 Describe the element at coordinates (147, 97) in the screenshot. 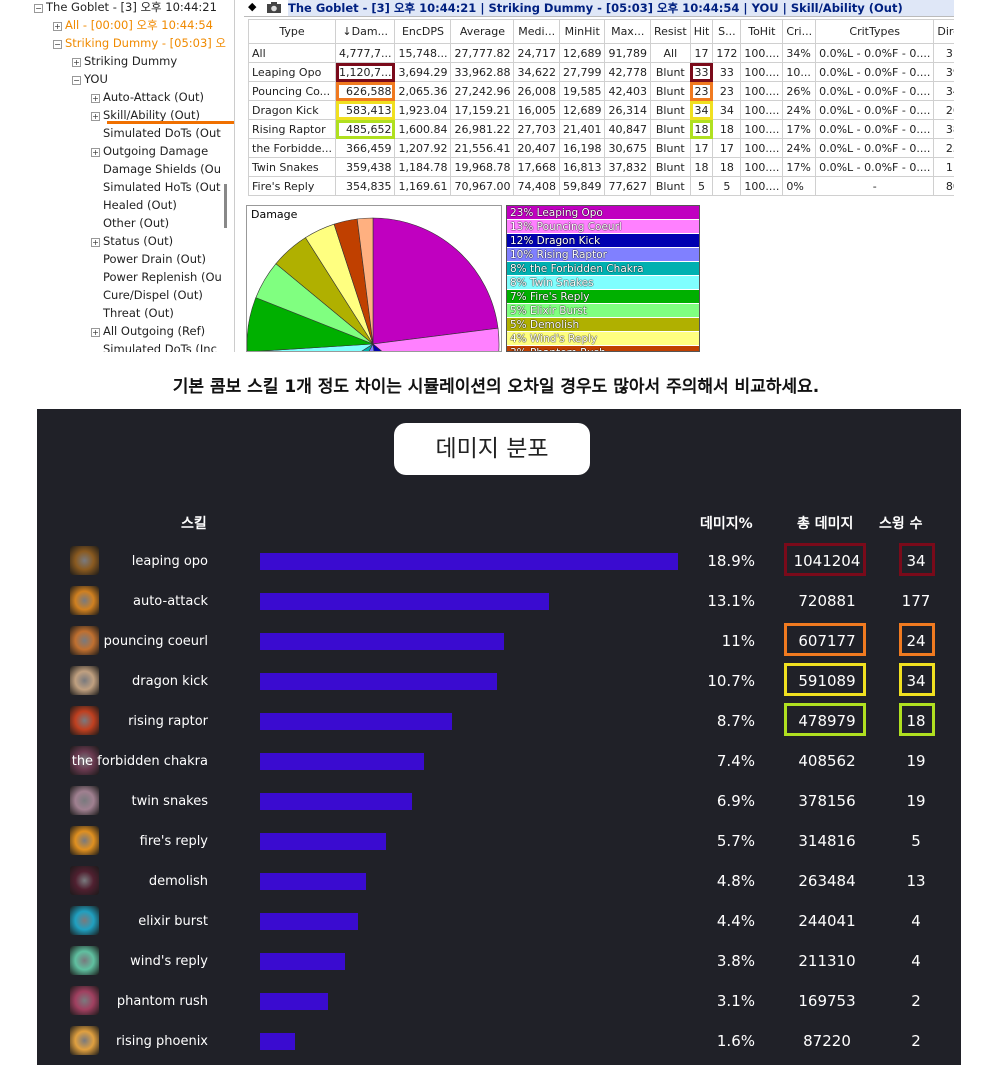

I see `tree-node: + Auto-Attack (Out)` at that location.